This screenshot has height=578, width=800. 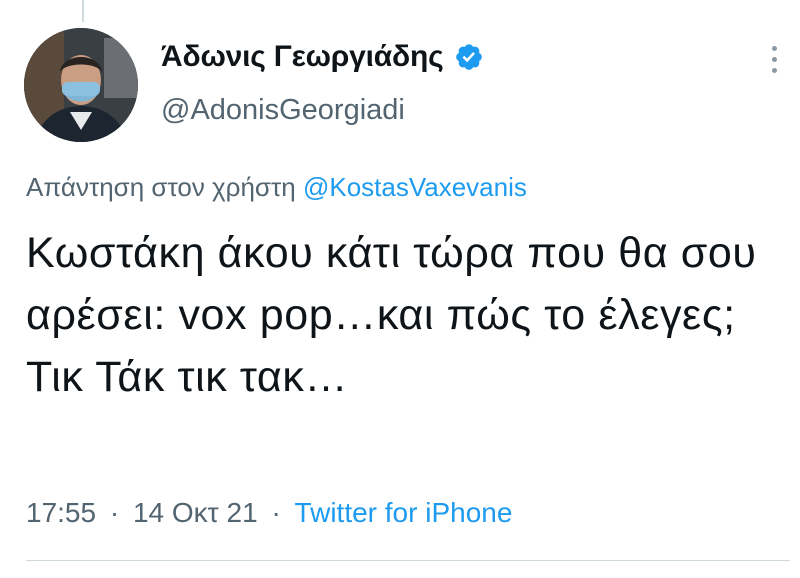 I want to click on verified-badge-icon, so click(x=469, y=57).